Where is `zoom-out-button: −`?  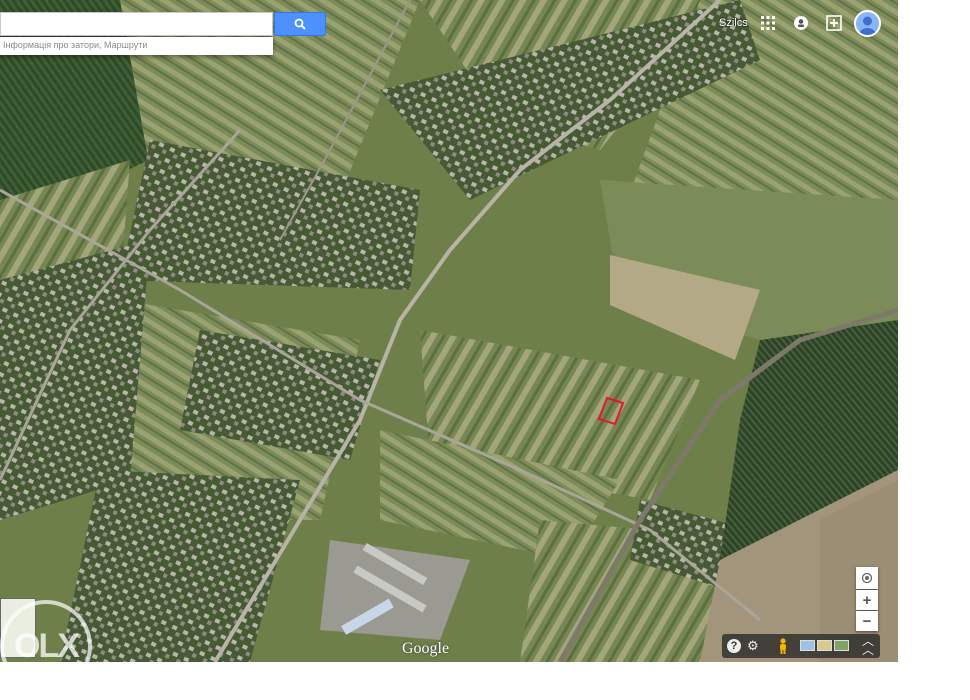 zoom-out-button: − is located at coordinates (867, 621).